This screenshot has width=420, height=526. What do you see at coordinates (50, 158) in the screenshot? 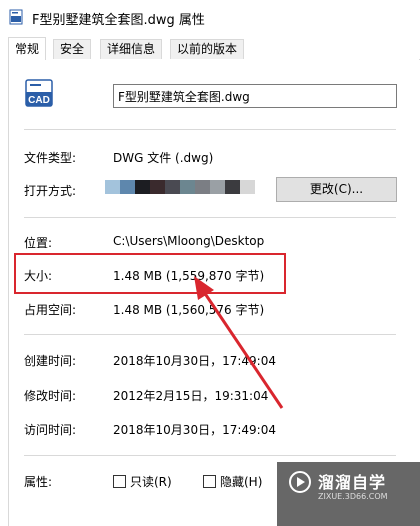
I see `file-type-label: 文件类型:` at bounding box center [50, 158].